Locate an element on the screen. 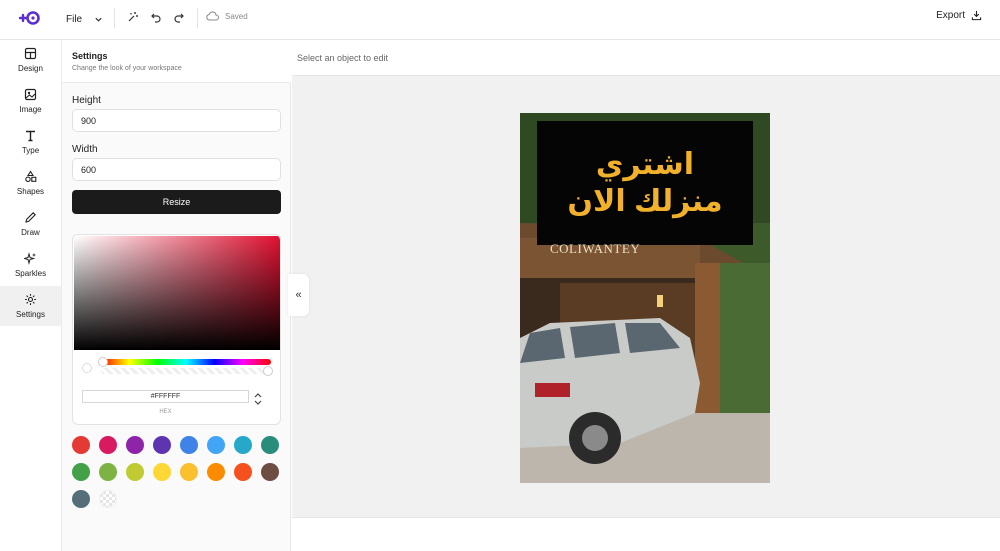 Image resolution: width=1000 pixels, height=551 pixels. hue-slider-handle is located at coordinates (103, 362).